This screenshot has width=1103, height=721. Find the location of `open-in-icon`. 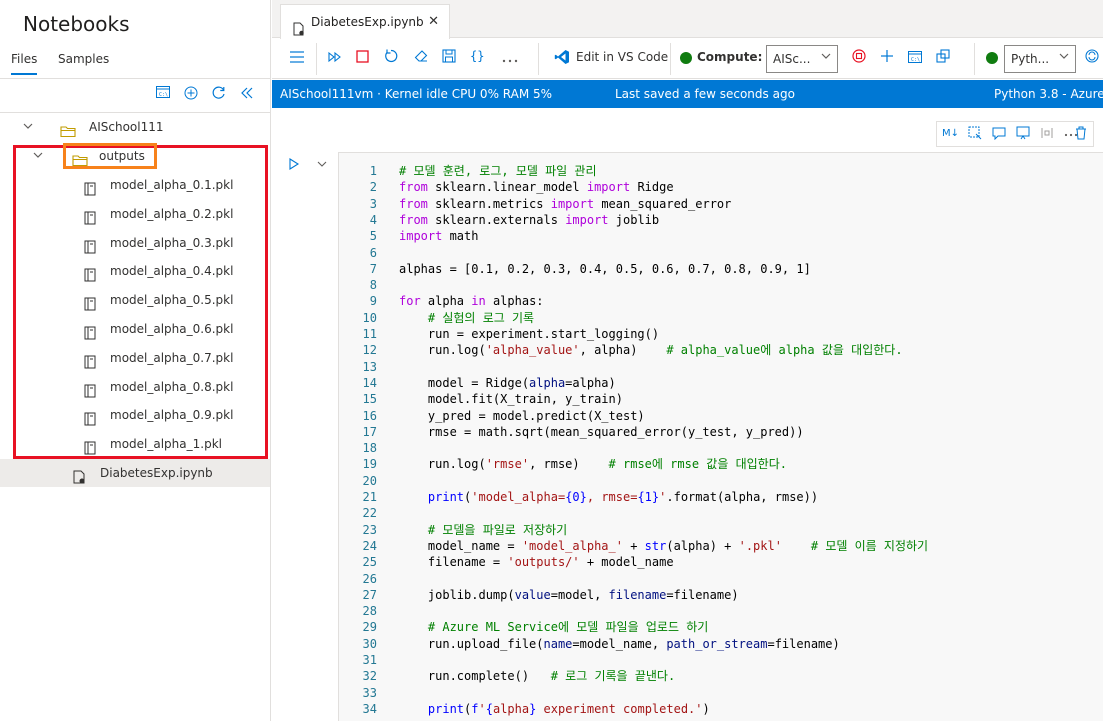

open-in-icon is located at coordinates (943, 59).